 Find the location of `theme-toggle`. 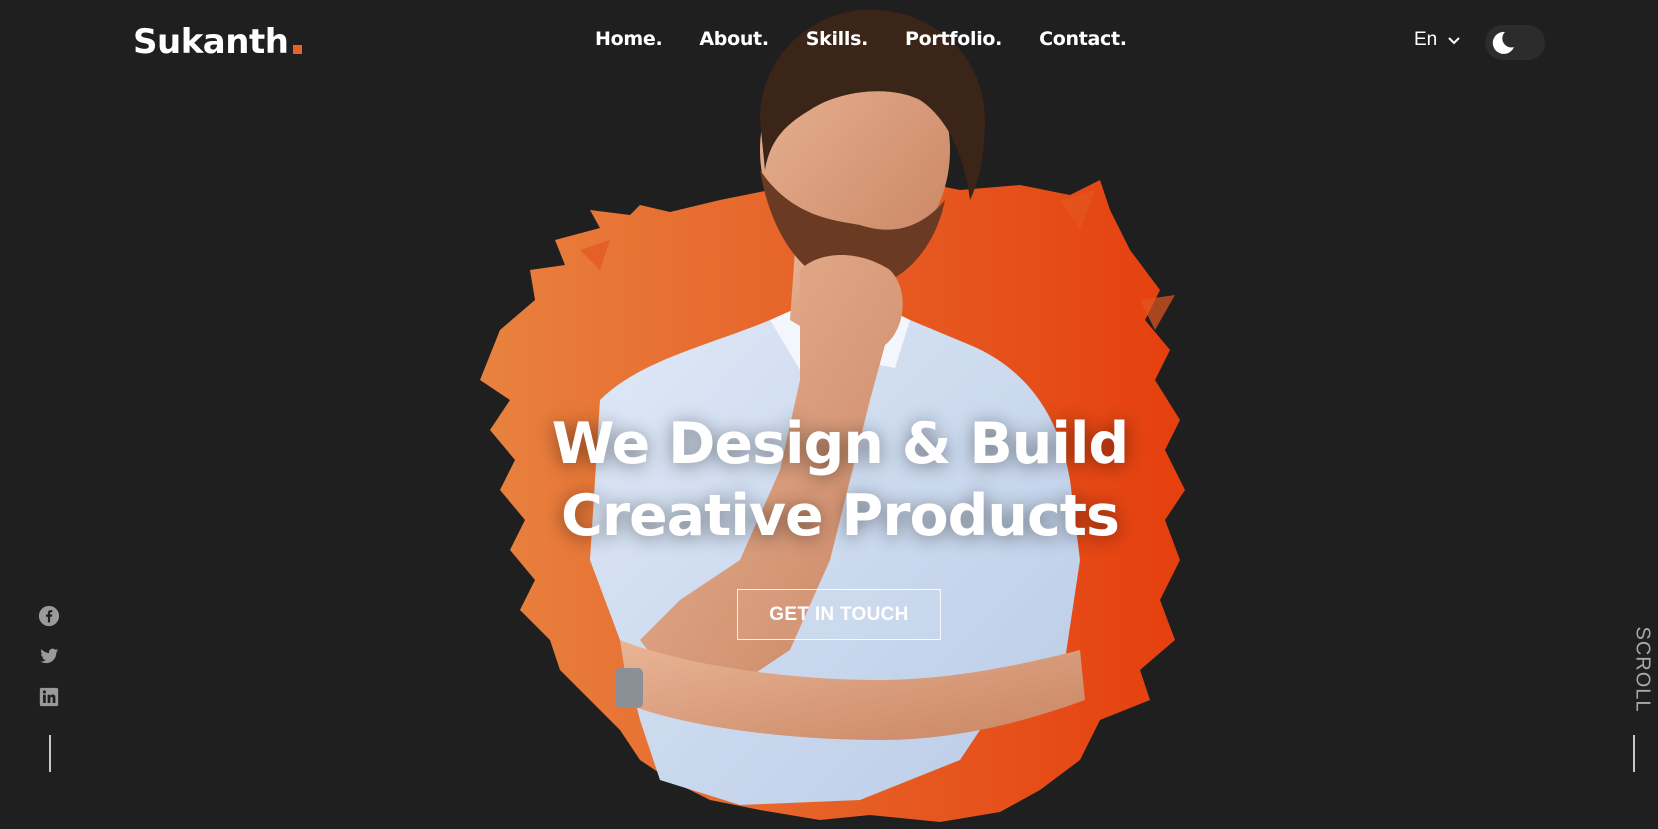

theme-toggle is located at coordinates (1515, 42).